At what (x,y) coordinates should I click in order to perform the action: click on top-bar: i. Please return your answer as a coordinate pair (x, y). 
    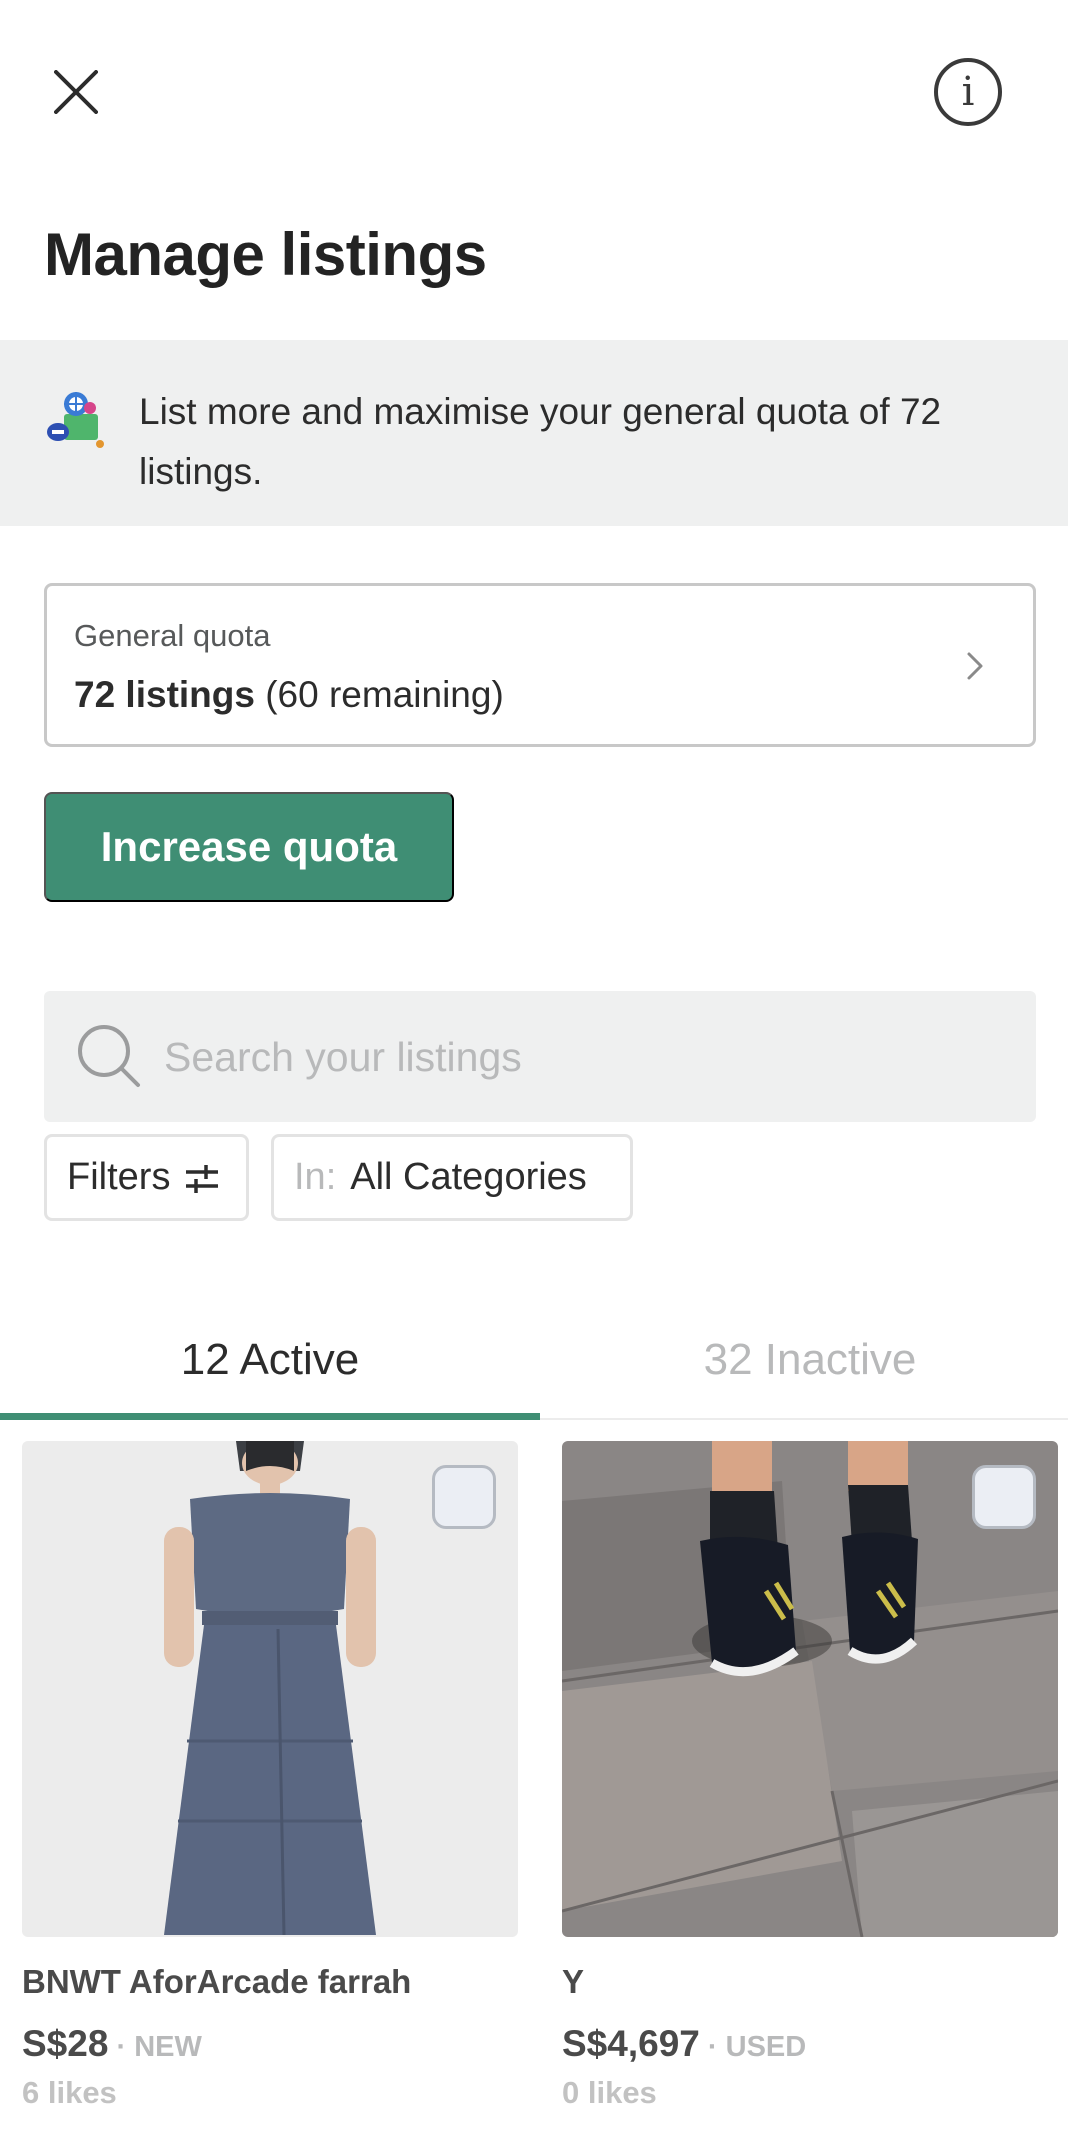
    Looking at the image, I should click on (534, 90).